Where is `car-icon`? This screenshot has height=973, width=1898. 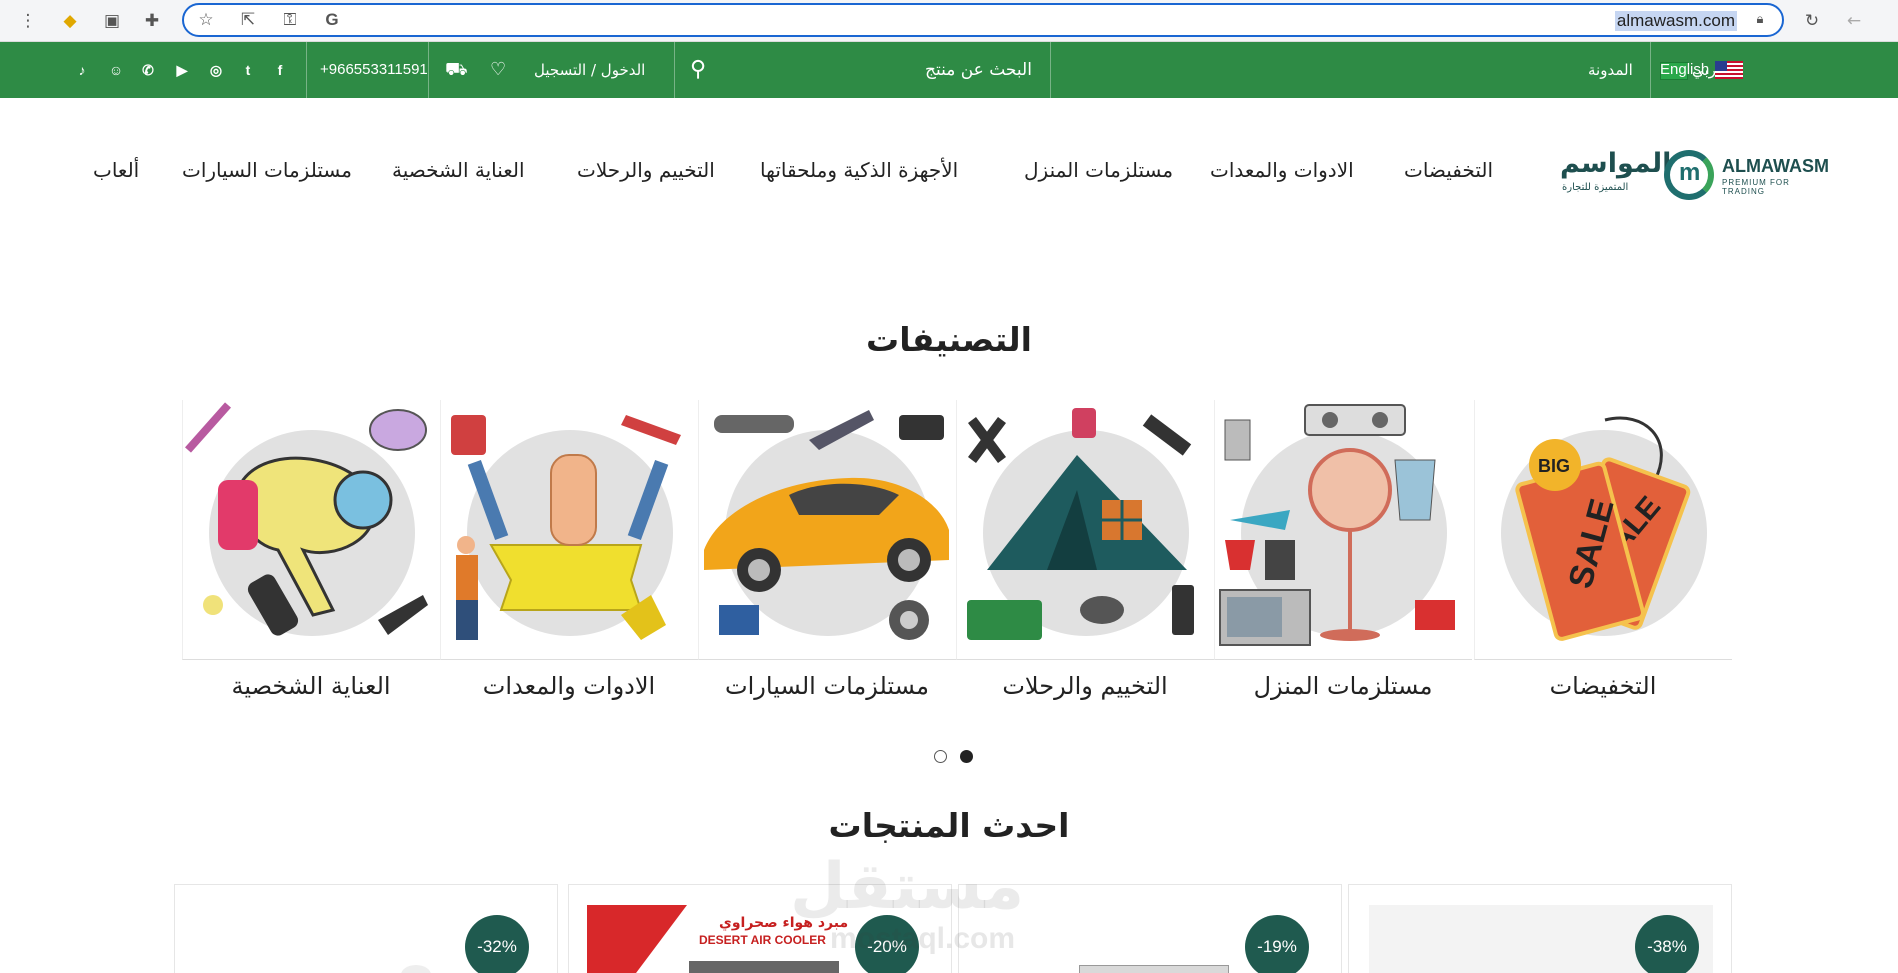 car-icon is located at coordinates (826, 525).